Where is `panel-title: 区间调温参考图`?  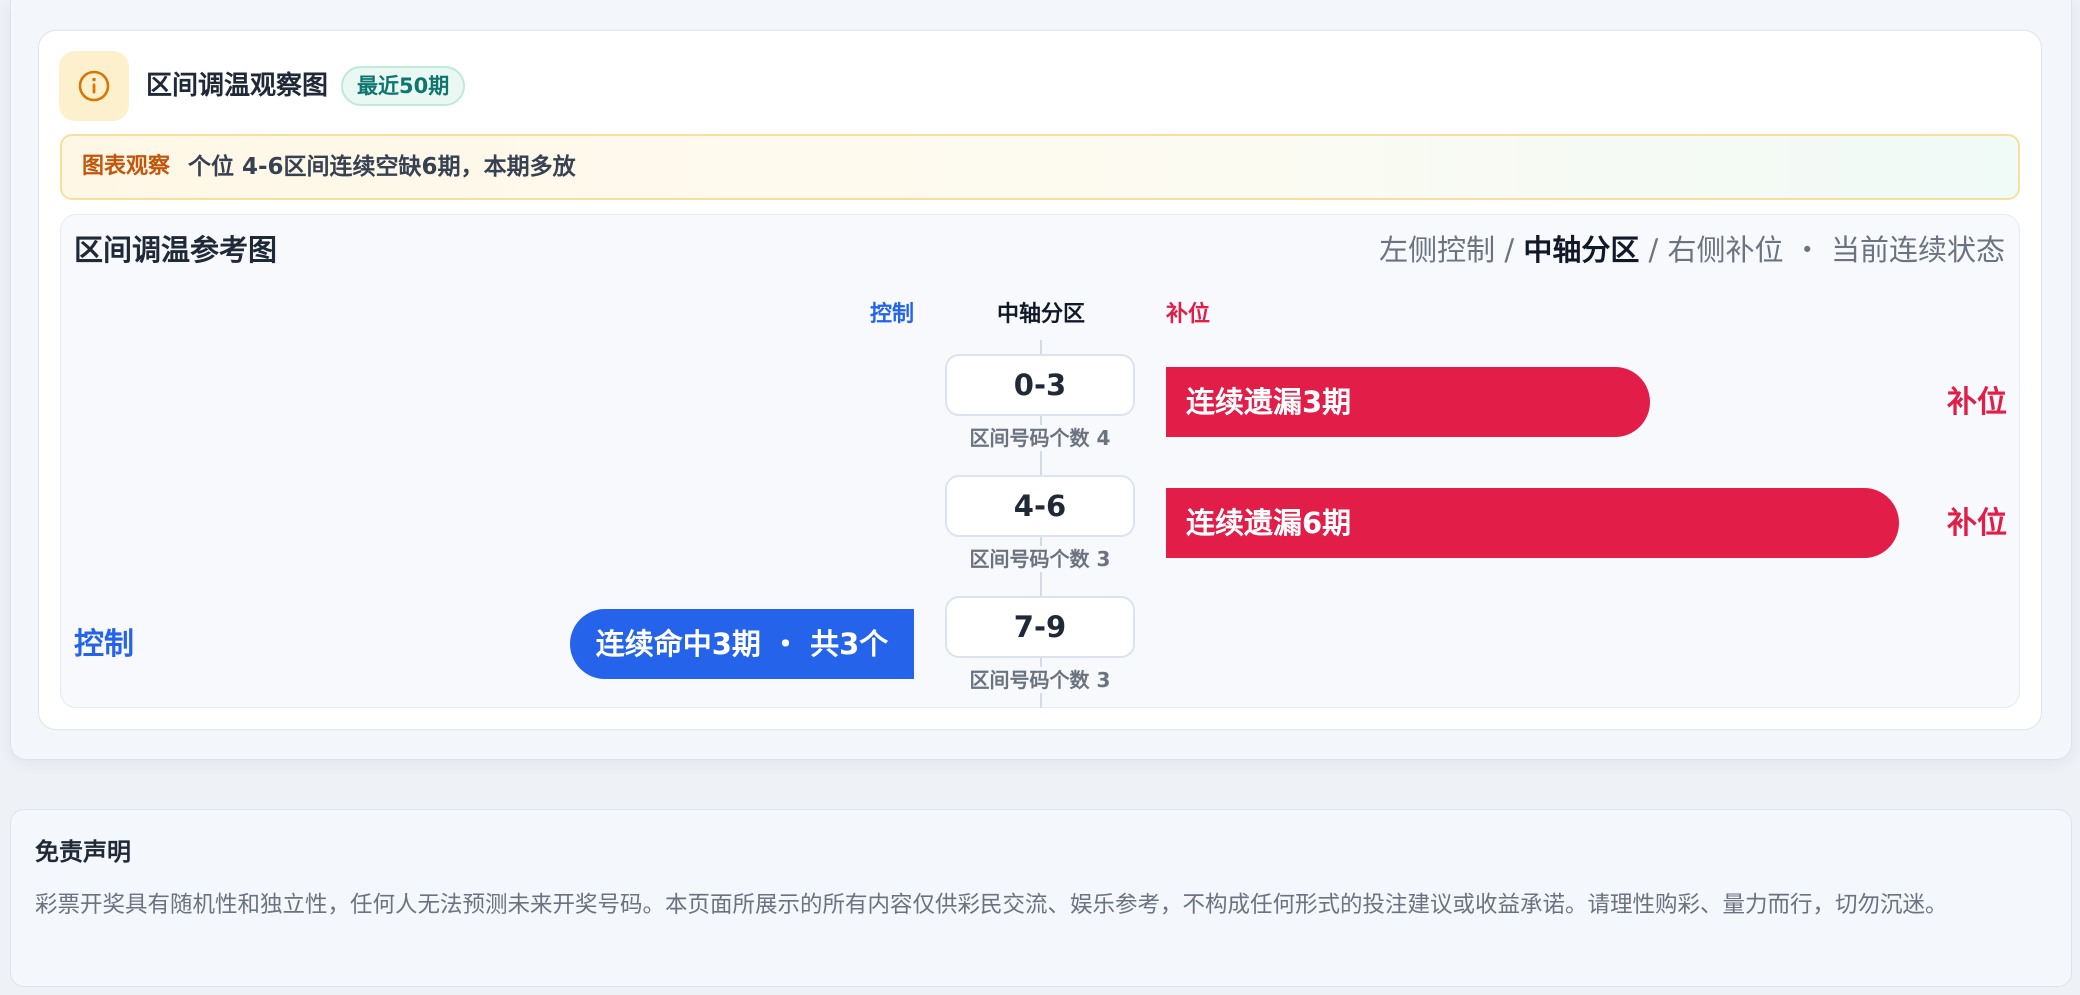 panel-title: 区间调温参考图 is located at coordinates (176, 250).